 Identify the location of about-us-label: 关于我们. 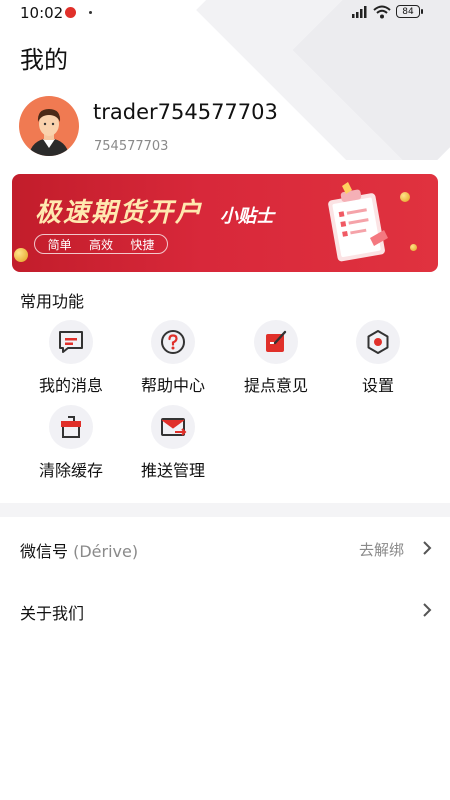
(52, 613).